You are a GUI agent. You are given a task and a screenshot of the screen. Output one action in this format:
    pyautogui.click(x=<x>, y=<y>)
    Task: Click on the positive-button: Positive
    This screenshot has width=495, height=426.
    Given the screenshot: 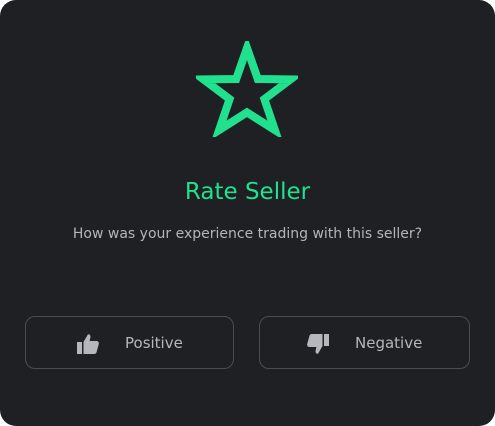 What is the action you would take?
    pyautogui.click(x=129, y=342)
    